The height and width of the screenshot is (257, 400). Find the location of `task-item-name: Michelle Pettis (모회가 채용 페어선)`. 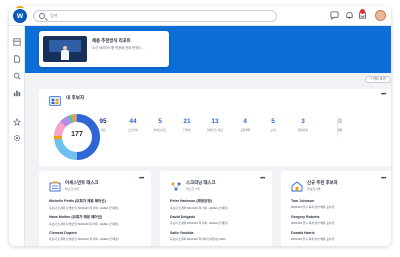

task-item-name: Michelle Pettis (모회가 채용 페어선) is located at coordinates (99, 201).